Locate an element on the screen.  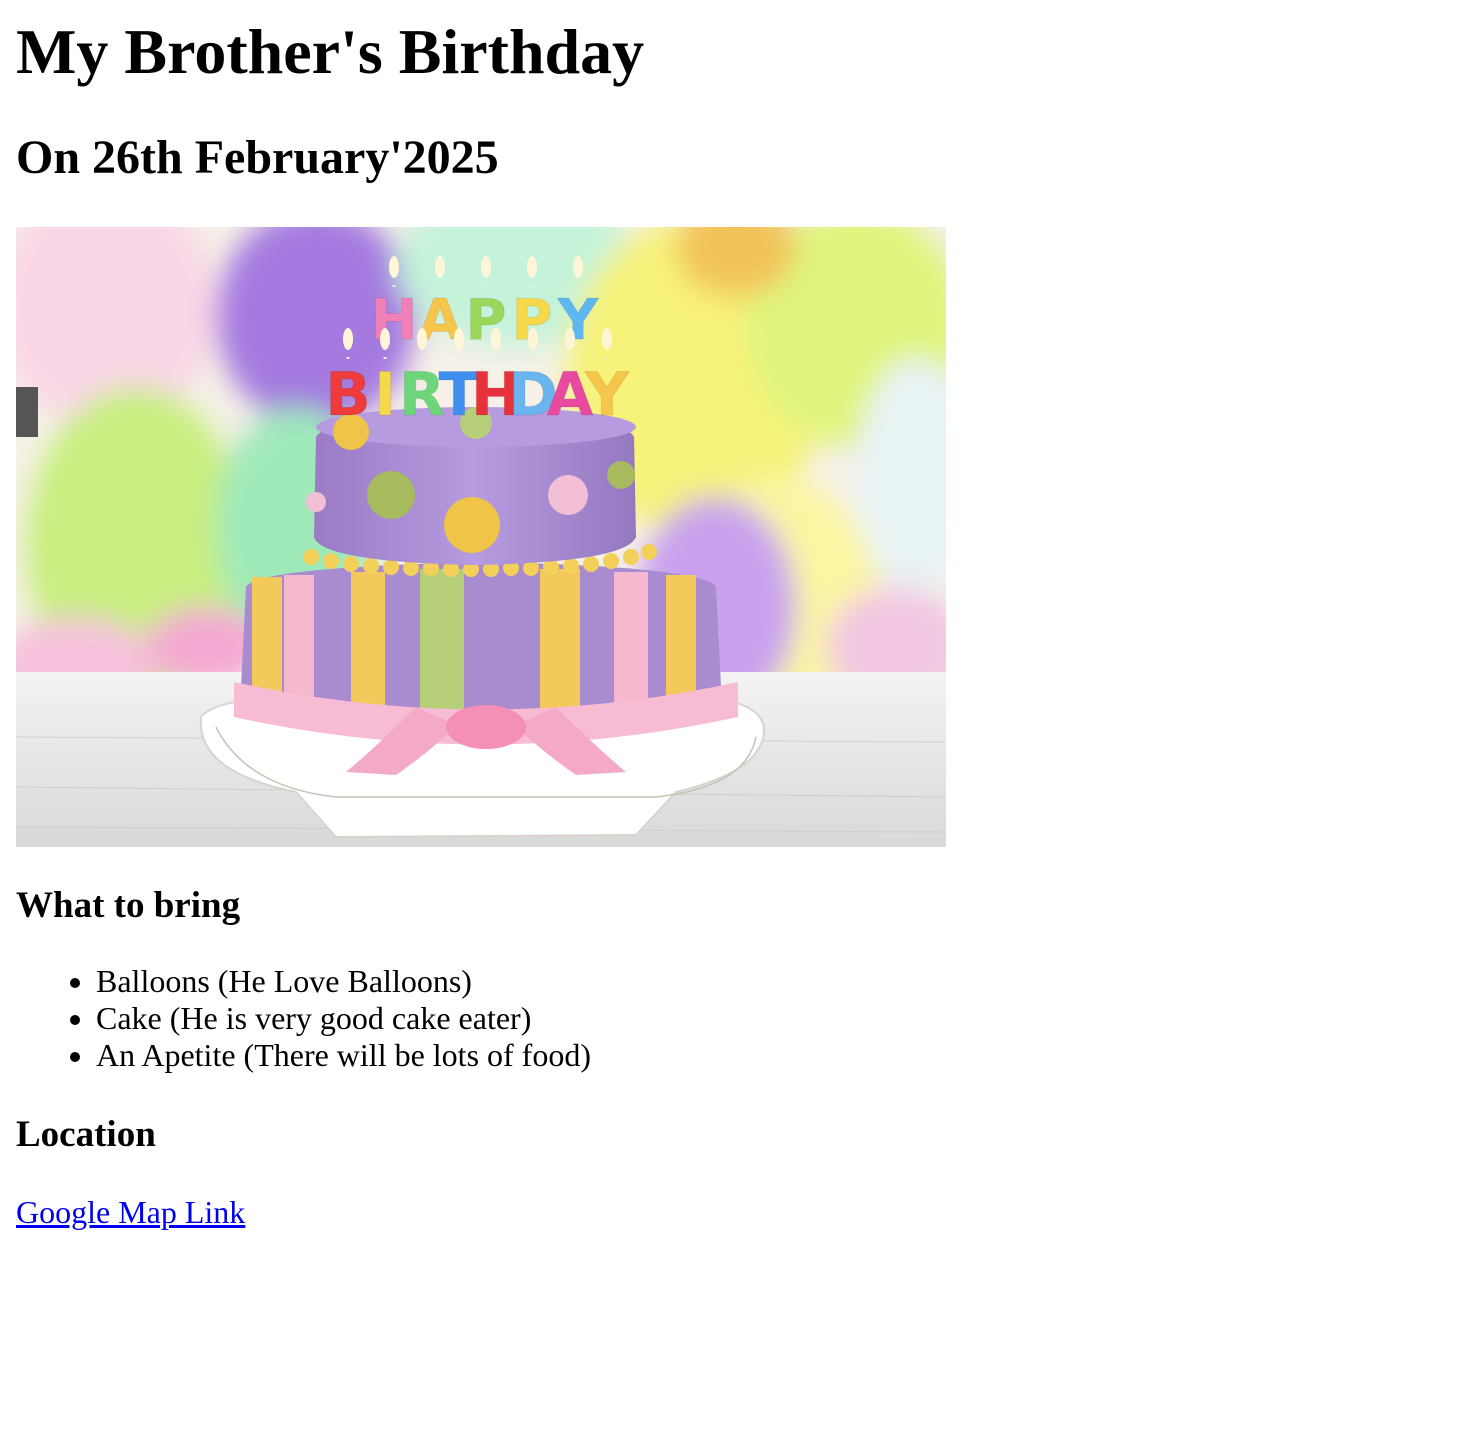
list-item: Balloons (He Love Balloons) is located at coordinates (343, 981).